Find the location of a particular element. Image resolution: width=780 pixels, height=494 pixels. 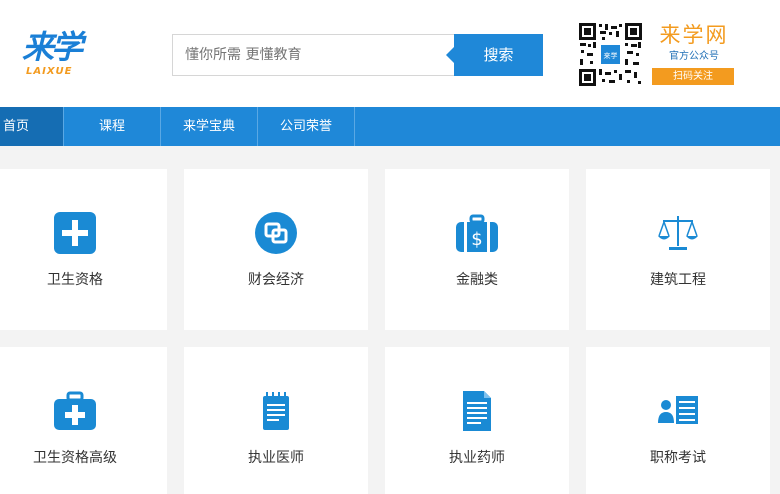

brand-name: 来学网 is located at coordinates (694, 35).